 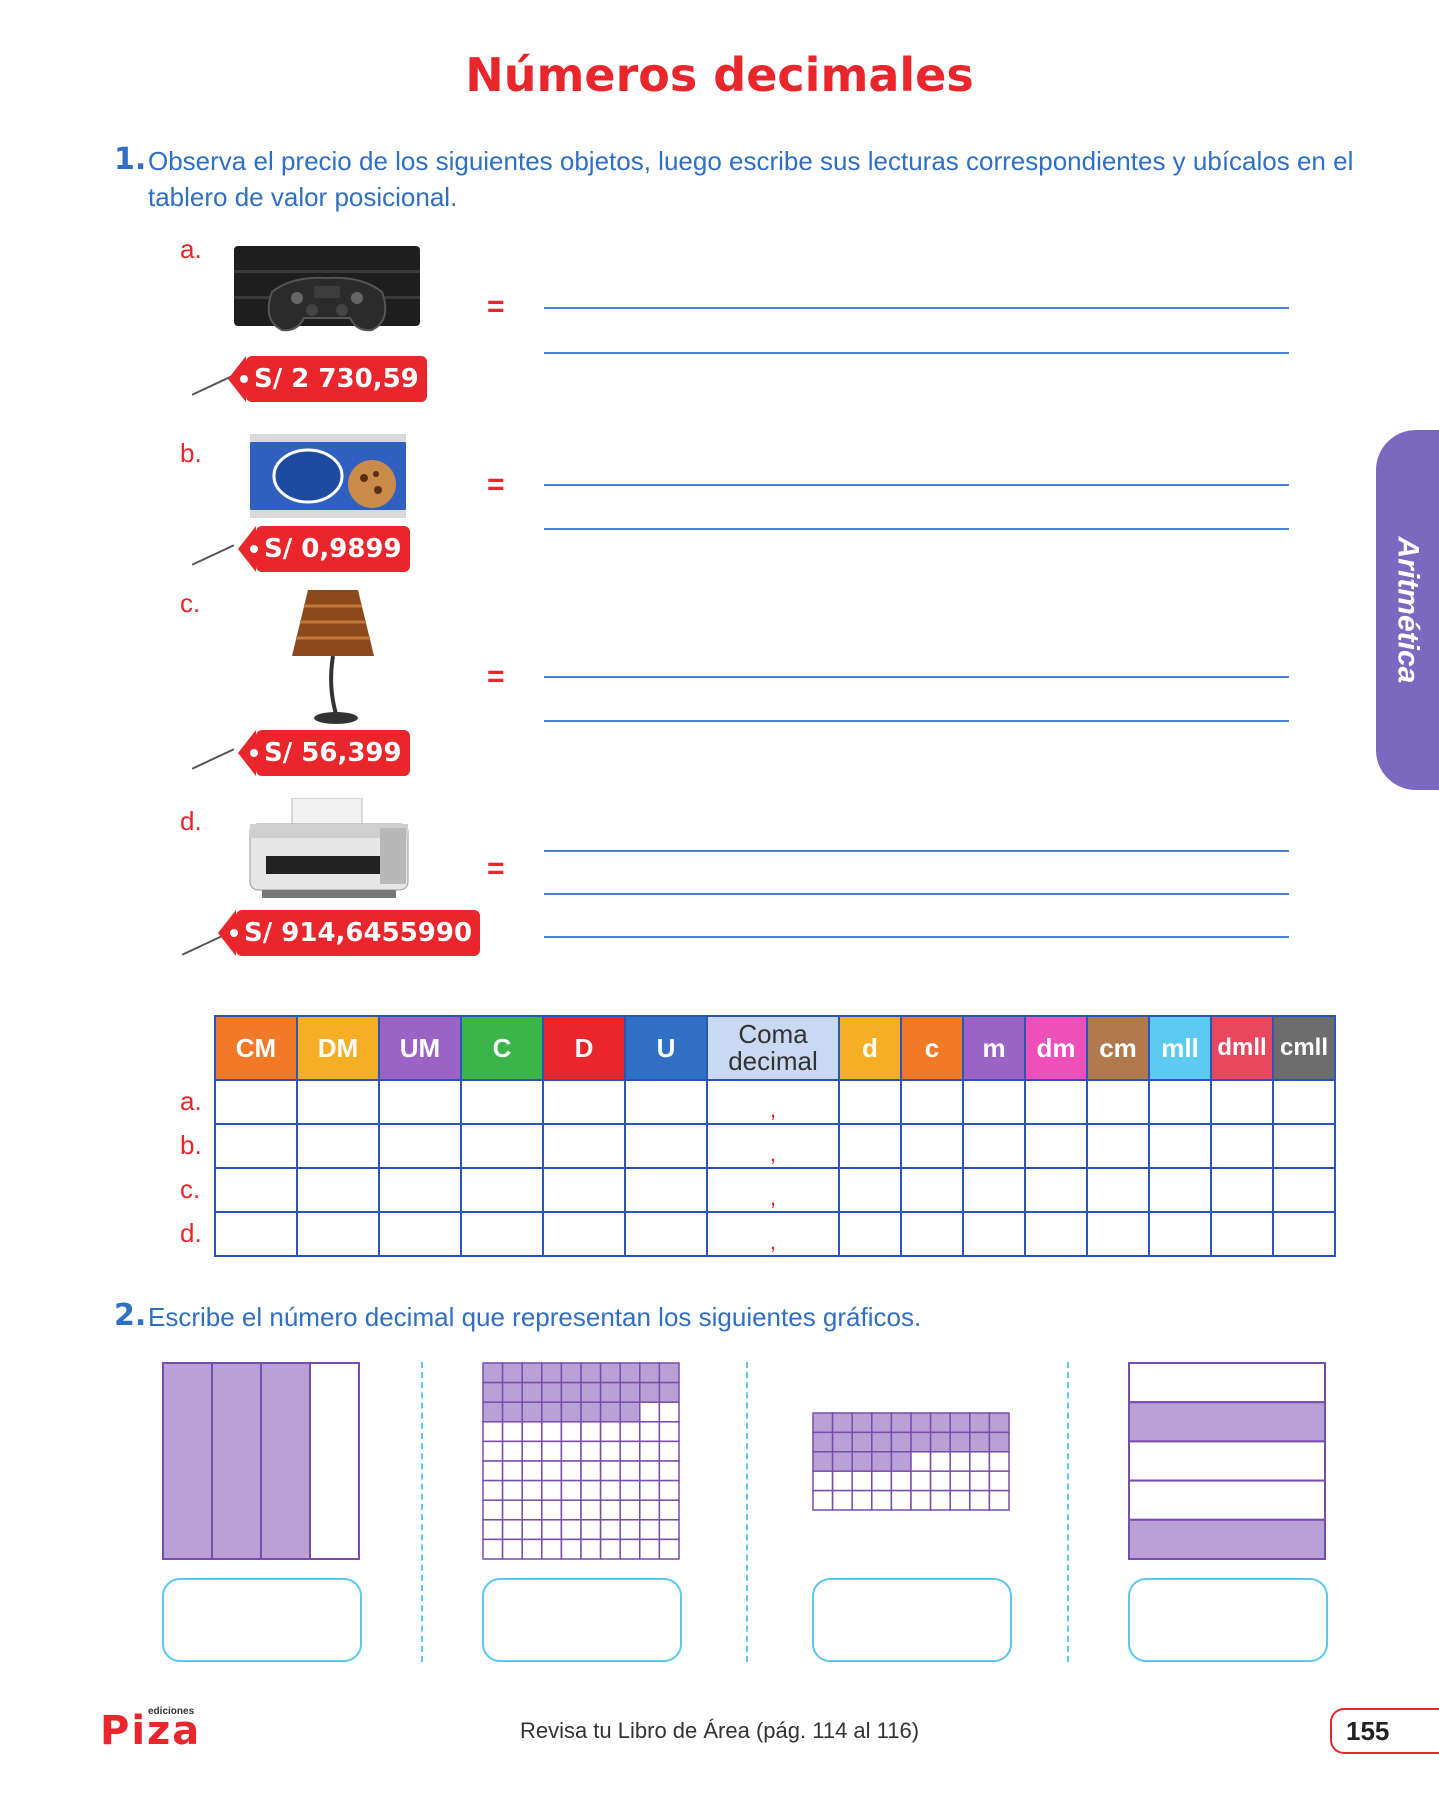 I want to click on answer-line-d3, so click(x=916, y=937).